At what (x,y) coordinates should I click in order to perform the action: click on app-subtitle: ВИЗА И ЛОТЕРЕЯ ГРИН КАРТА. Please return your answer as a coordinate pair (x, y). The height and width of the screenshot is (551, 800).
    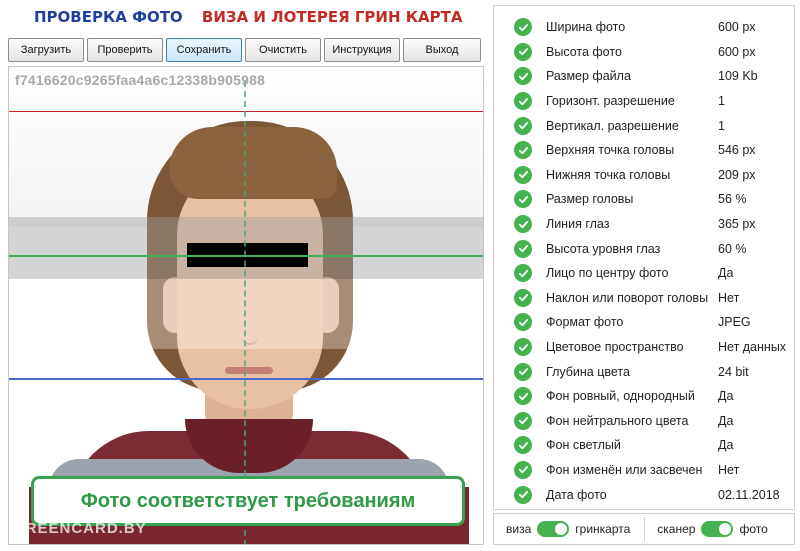
    Looking at the image, I should click on (332, 17).